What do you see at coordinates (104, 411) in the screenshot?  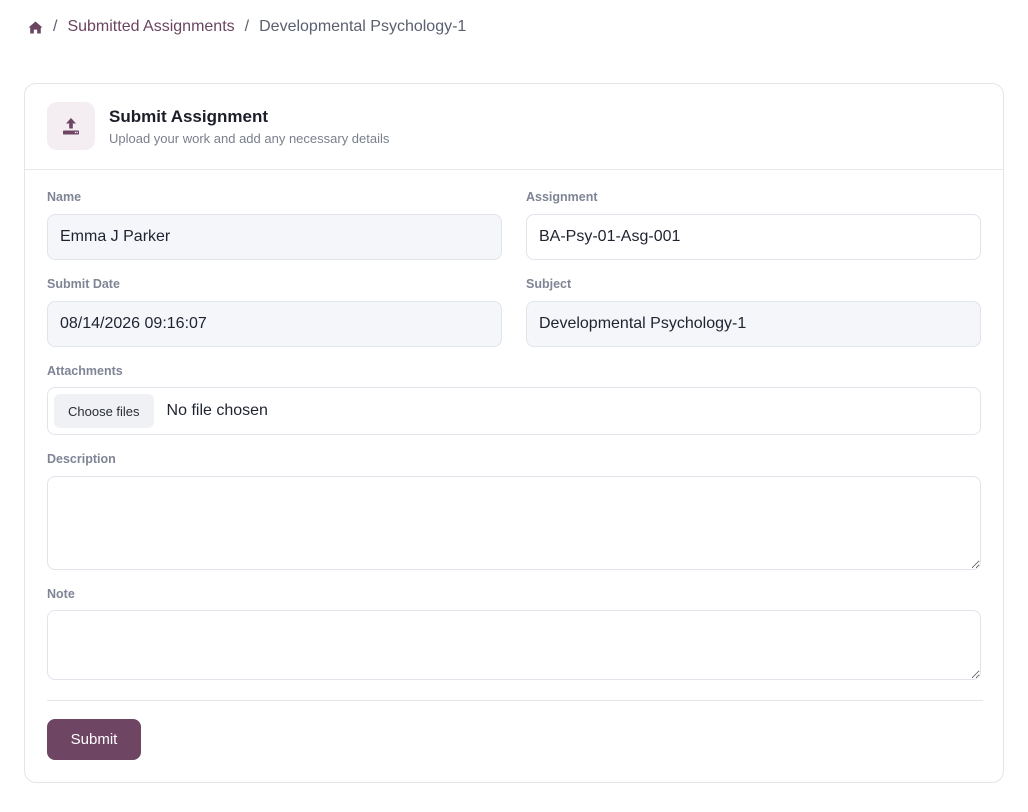 I see `choose-files-button: Choose files` at bounding box center [104, 411].